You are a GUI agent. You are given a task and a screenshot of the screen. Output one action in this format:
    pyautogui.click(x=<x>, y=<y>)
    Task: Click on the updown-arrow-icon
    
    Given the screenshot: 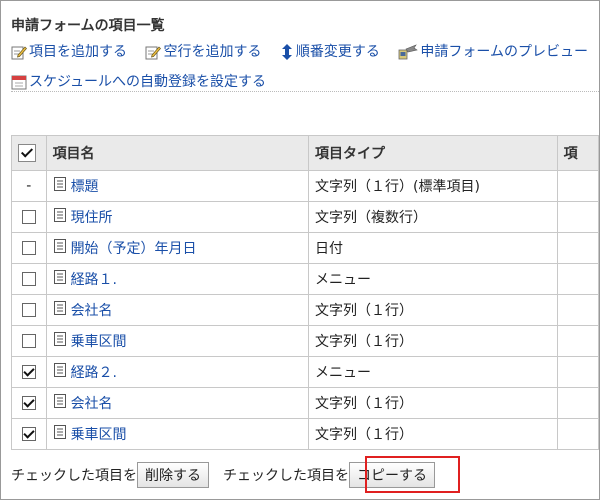 What is the action you would take?
    pyautogui.click(x=286, y=52)
    